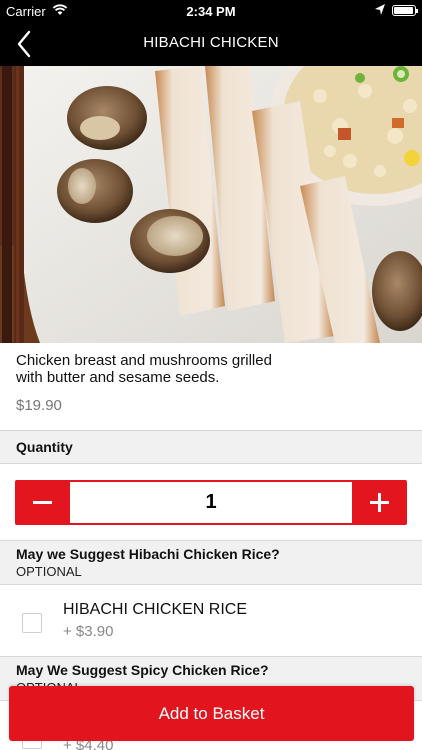 The image size is (422, 750). I want to click on increment-button, so click(379, 502).